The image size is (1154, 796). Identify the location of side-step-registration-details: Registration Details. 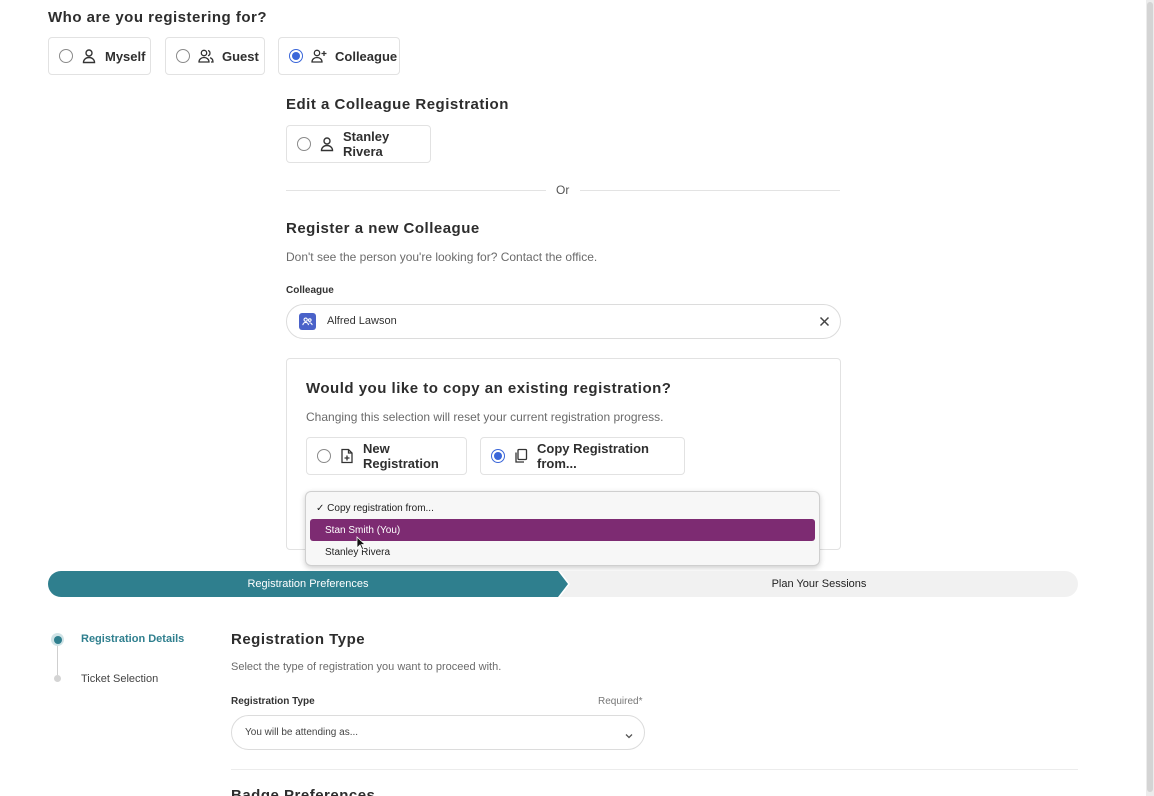
(132, 639).